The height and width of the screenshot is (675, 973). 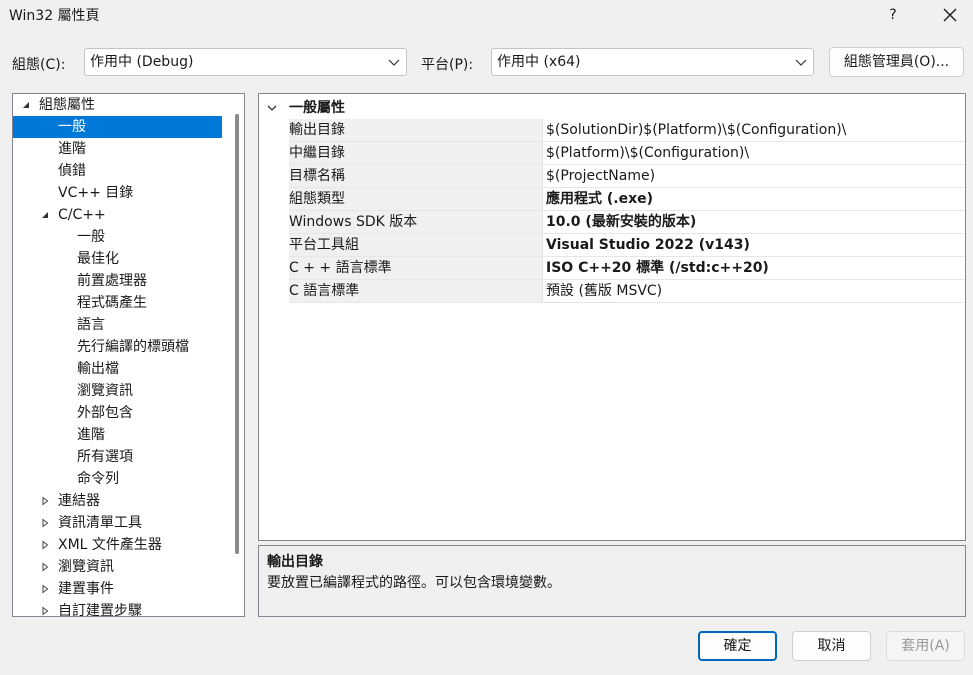 What do you see at coordinates (100, 610) in the screenshot?
I see `tree-item-label: 自訂建置步驟` at bounding box center [100, 610].